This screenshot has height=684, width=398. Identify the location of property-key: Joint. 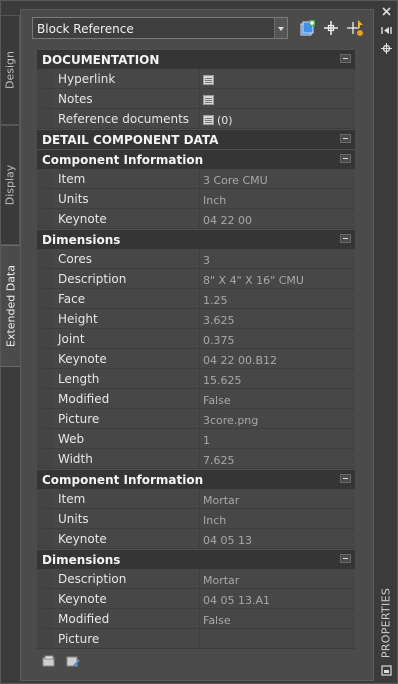
(126, 338).